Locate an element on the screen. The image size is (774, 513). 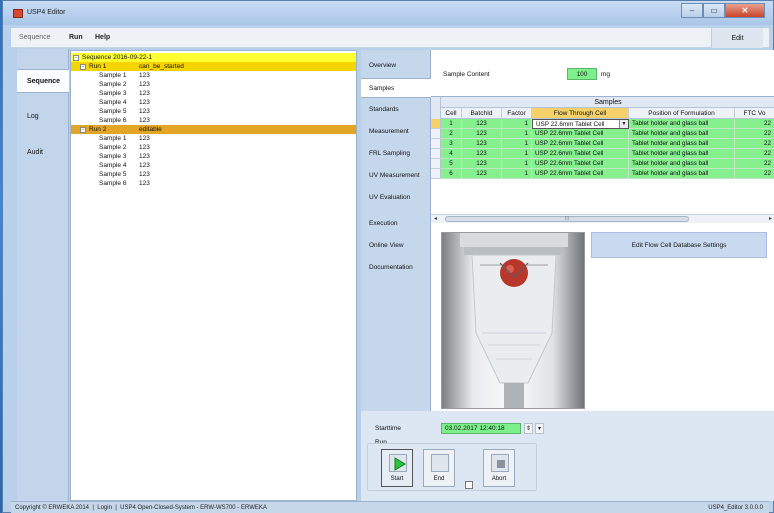
column-header: Flow Through Cell is located at coordinates (580, 113).